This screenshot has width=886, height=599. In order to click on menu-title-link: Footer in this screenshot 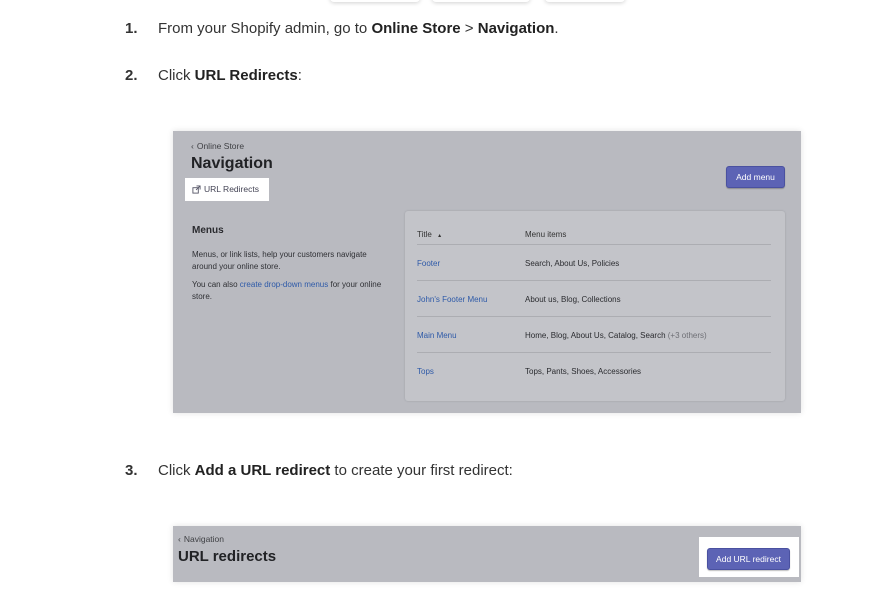, I will do `click(428, 263)`.